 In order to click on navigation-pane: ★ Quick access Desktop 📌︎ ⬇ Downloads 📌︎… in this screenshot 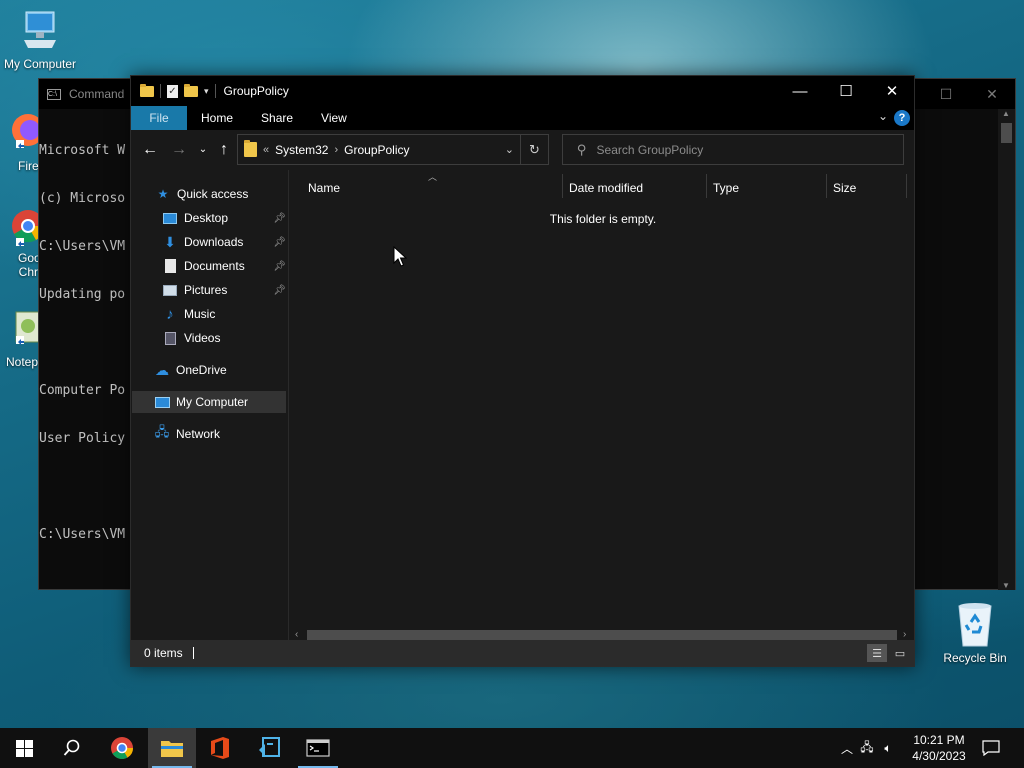, I will do `click(210, 406)`.